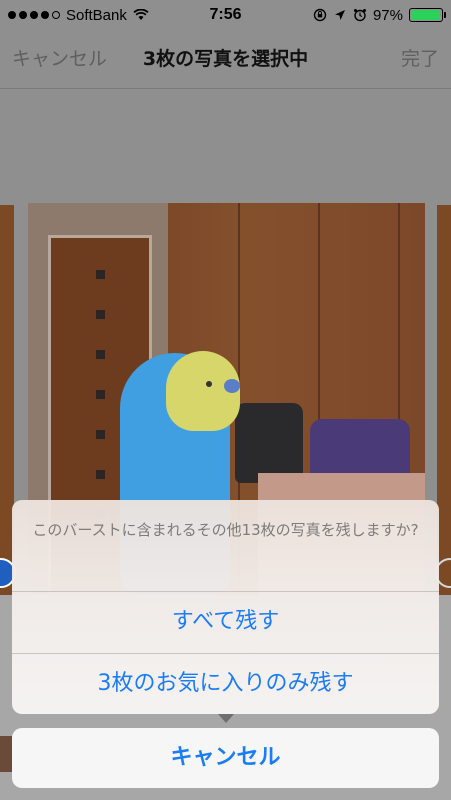  I want to click on action-sheet-message: このバーストに含まれるその他13枚の写真を残しますか?, so click(225, 530).